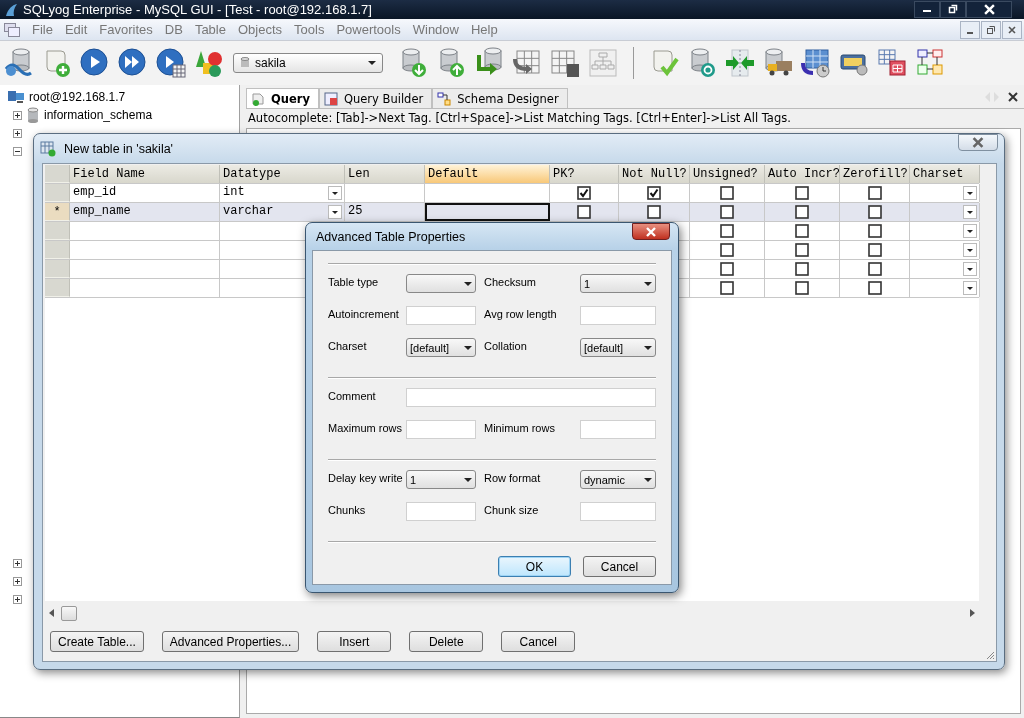 The width and height of the screenshot is (1024, 718). I want to click on row-header: *, so click(57, 212).